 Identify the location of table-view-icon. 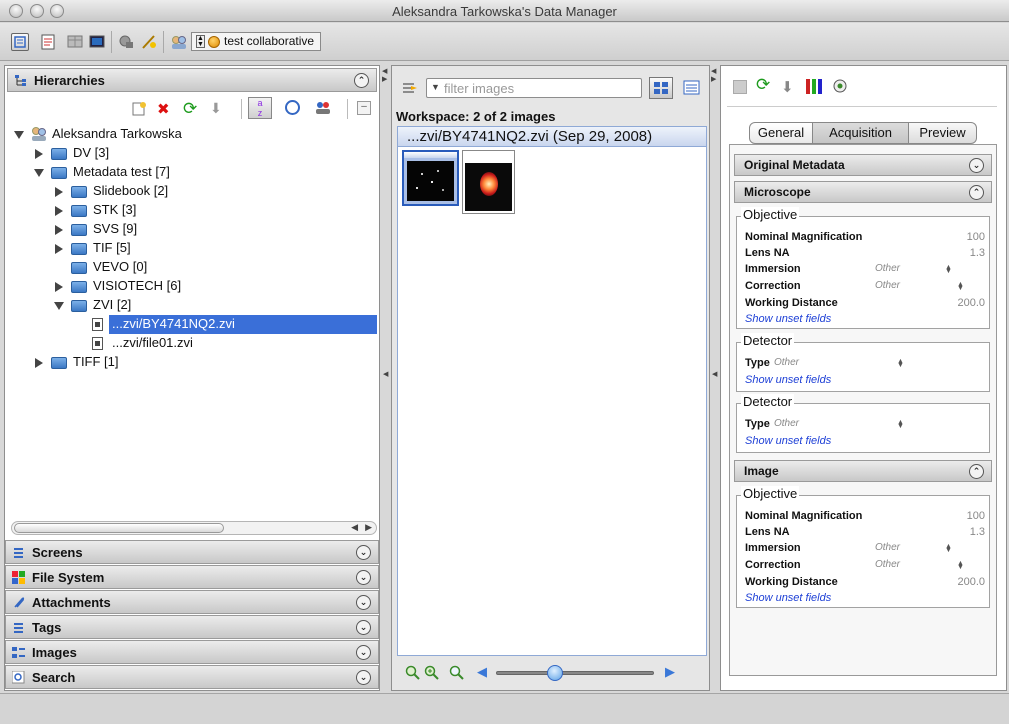
(75, 42).